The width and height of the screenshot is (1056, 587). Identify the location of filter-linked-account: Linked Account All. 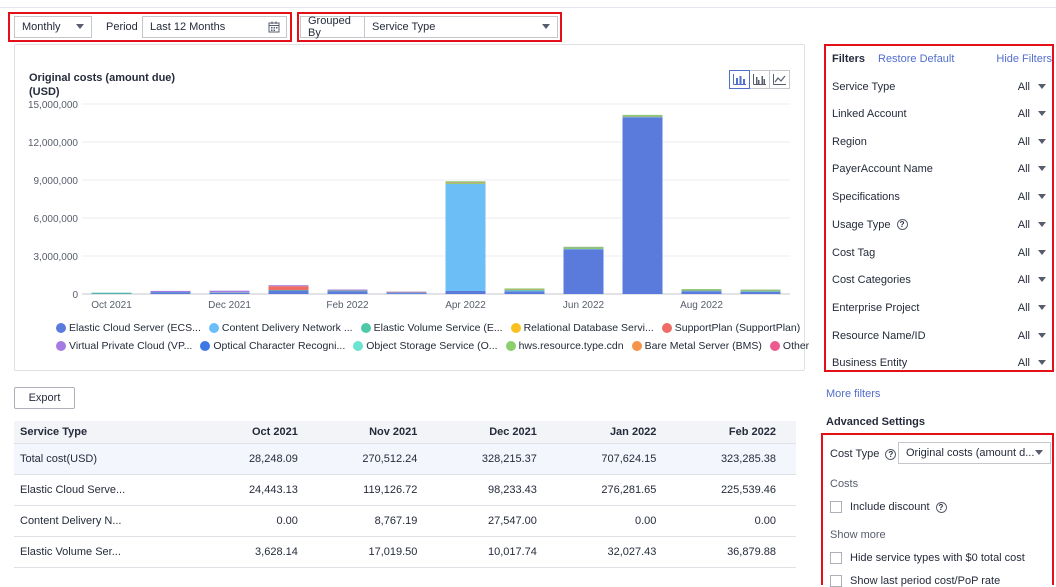
(939, 113).